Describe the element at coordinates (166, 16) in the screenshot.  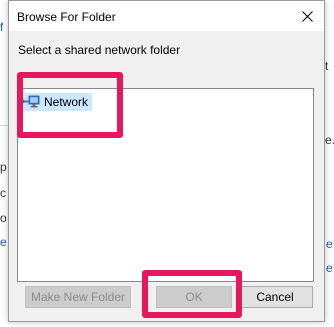
I see `dialog-titlebar: Browse For Folder` at that location.